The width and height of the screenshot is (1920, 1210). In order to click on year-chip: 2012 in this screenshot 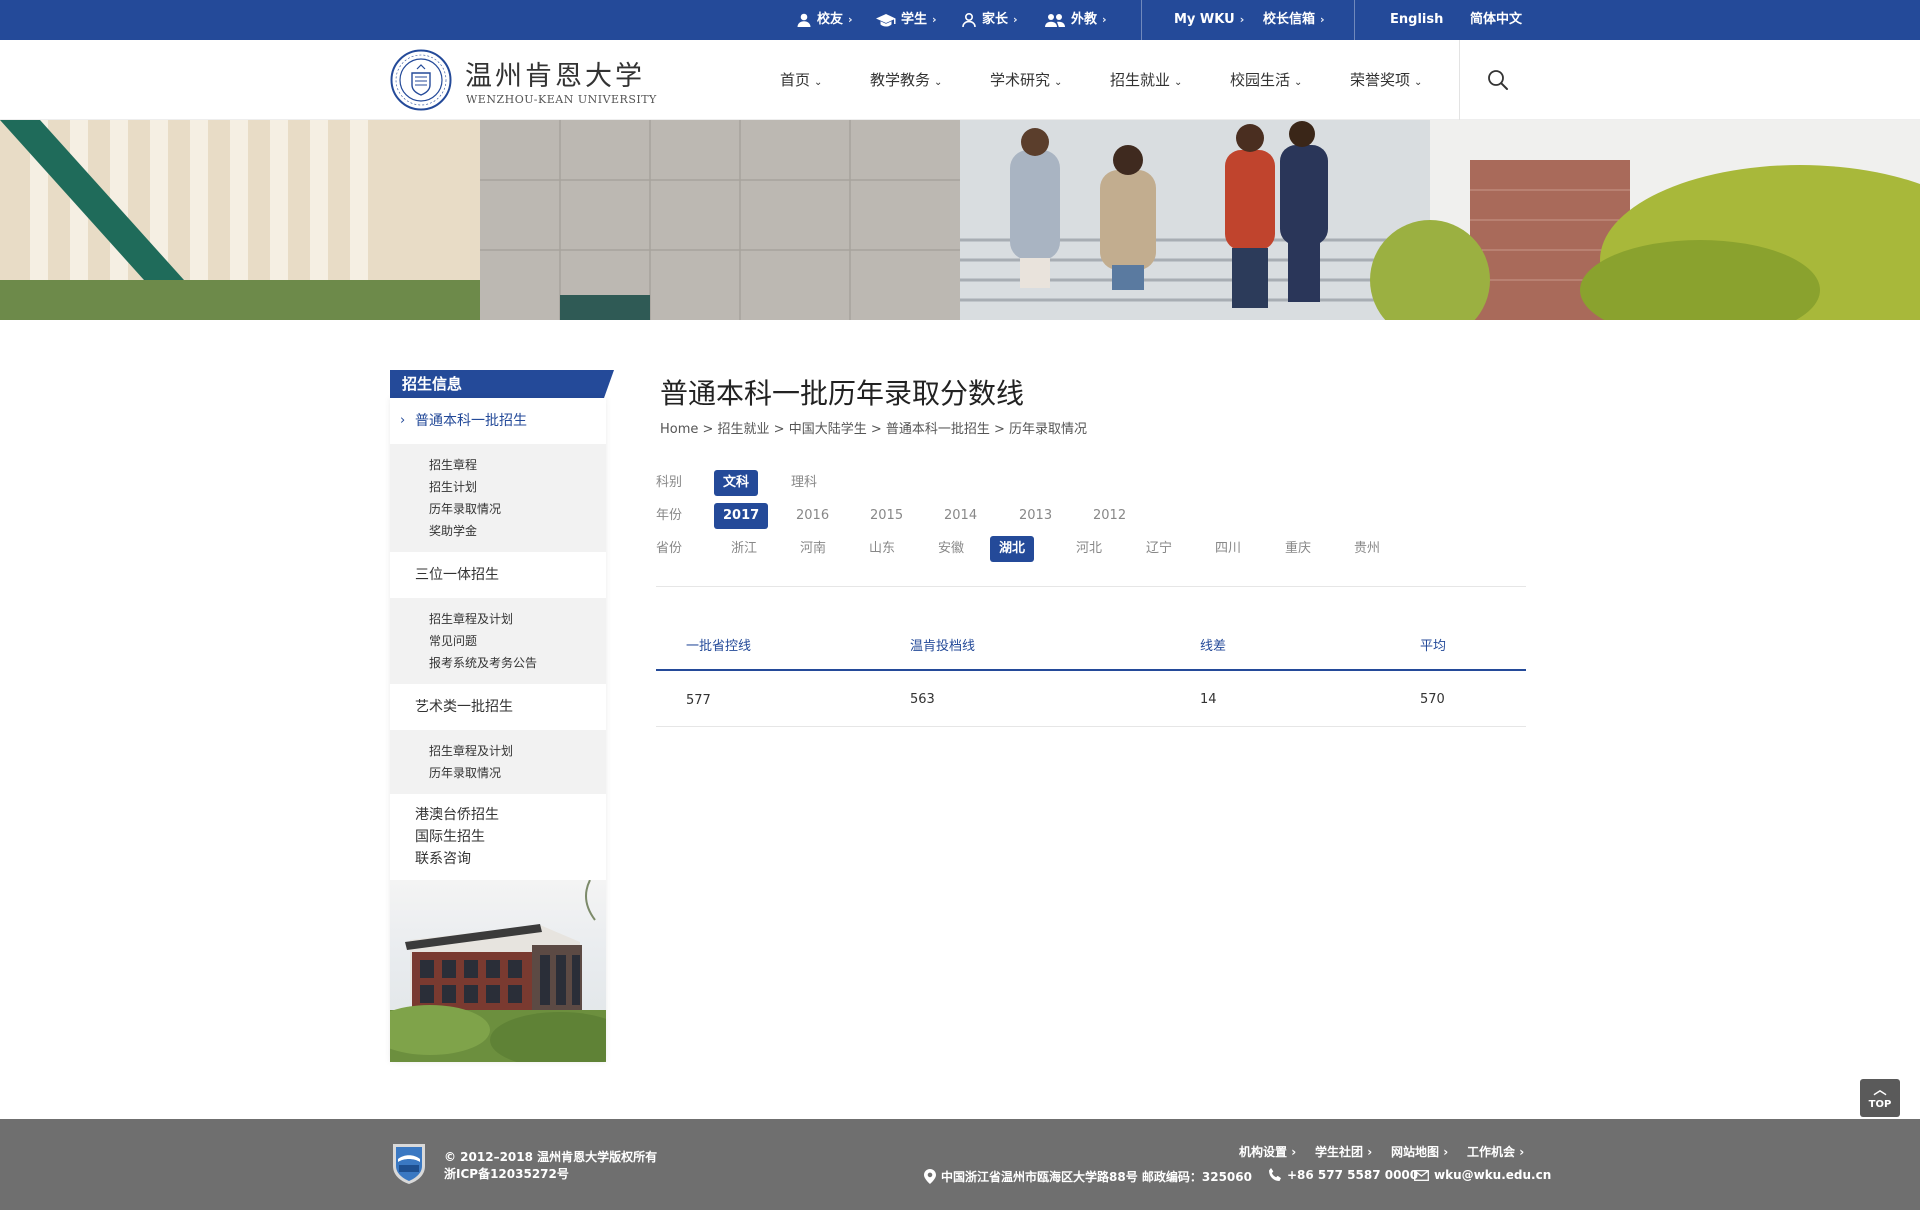, I will do `click(1109, 516)`.